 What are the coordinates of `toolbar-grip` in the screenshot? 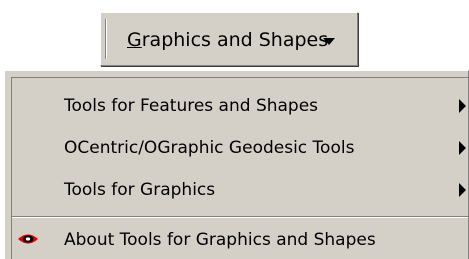 It's located at (105, 39).